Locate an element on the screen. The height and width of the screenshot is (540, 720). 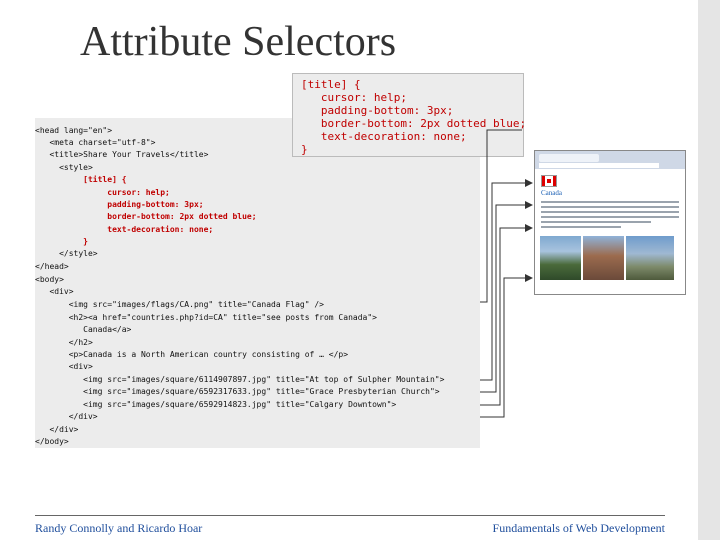
footer-authors: Randy Connolly and Ricardo Hoar is located at coordinates (119, 528).